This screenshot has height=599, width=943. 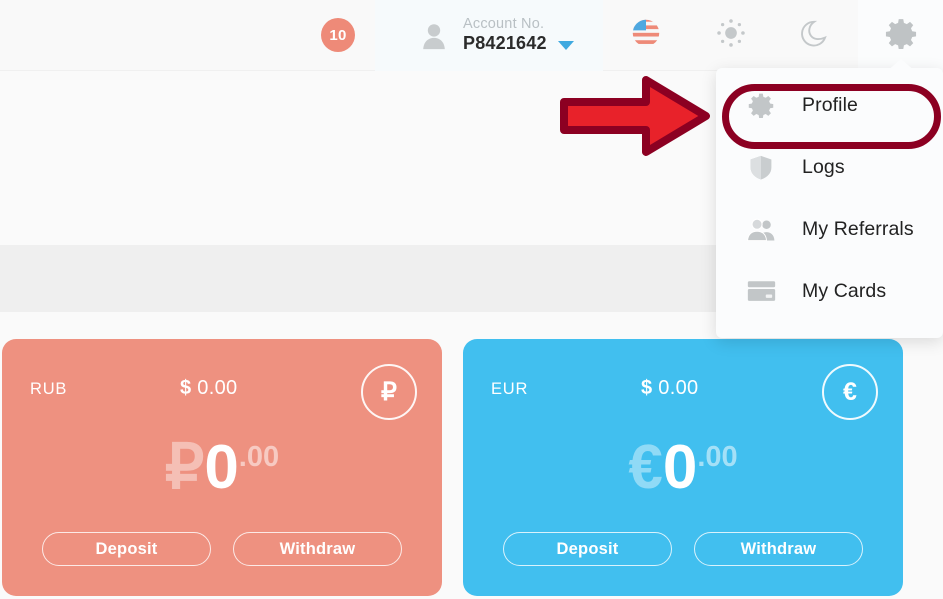 What do you see at coordinates (761, 291) in the screenshot?
I see `credit-card-icon` at bounding box center [761, 291].